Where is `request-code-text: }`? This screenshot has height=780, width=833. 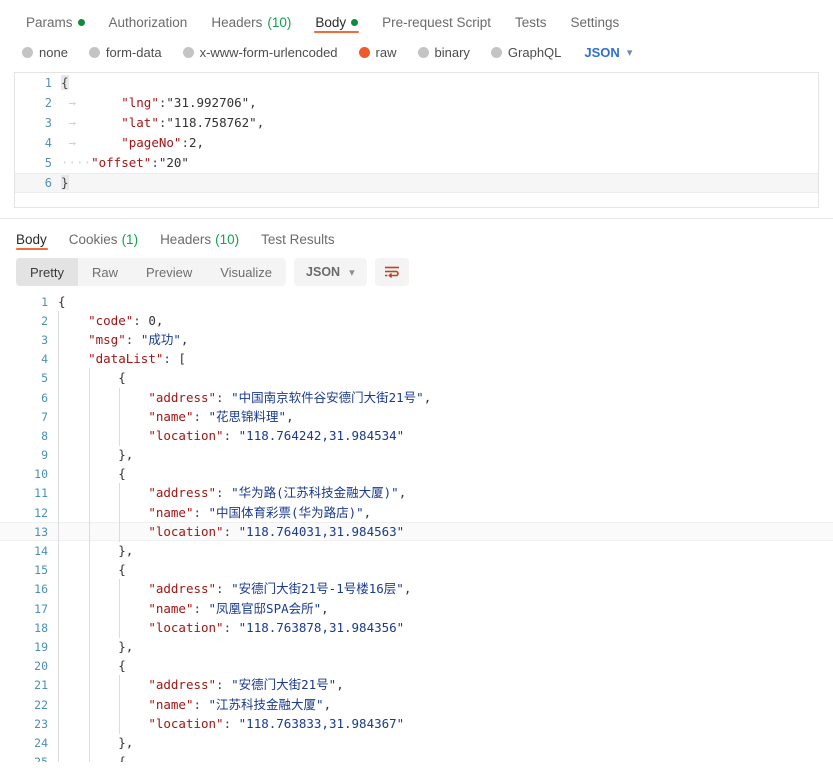 request-code-text: } is located at coordinates (65, 182).